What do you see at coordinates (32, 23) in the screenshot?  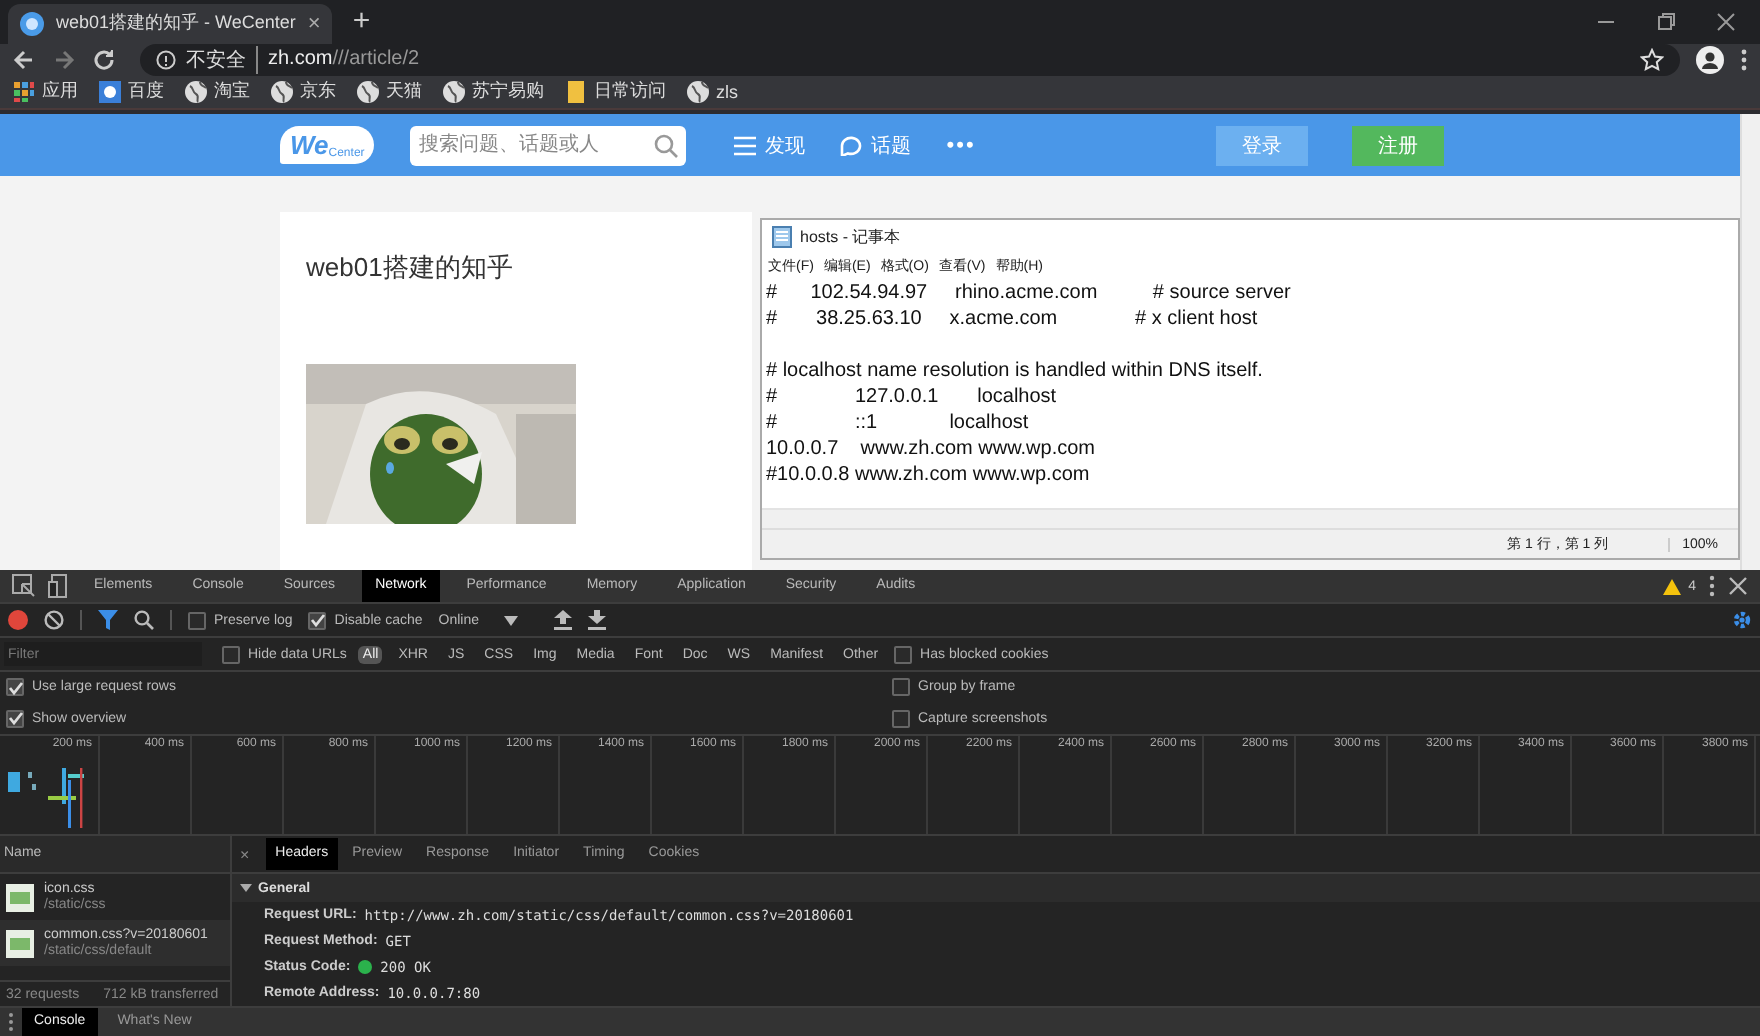 I see `site-icon` at bounding box center [32, 23].